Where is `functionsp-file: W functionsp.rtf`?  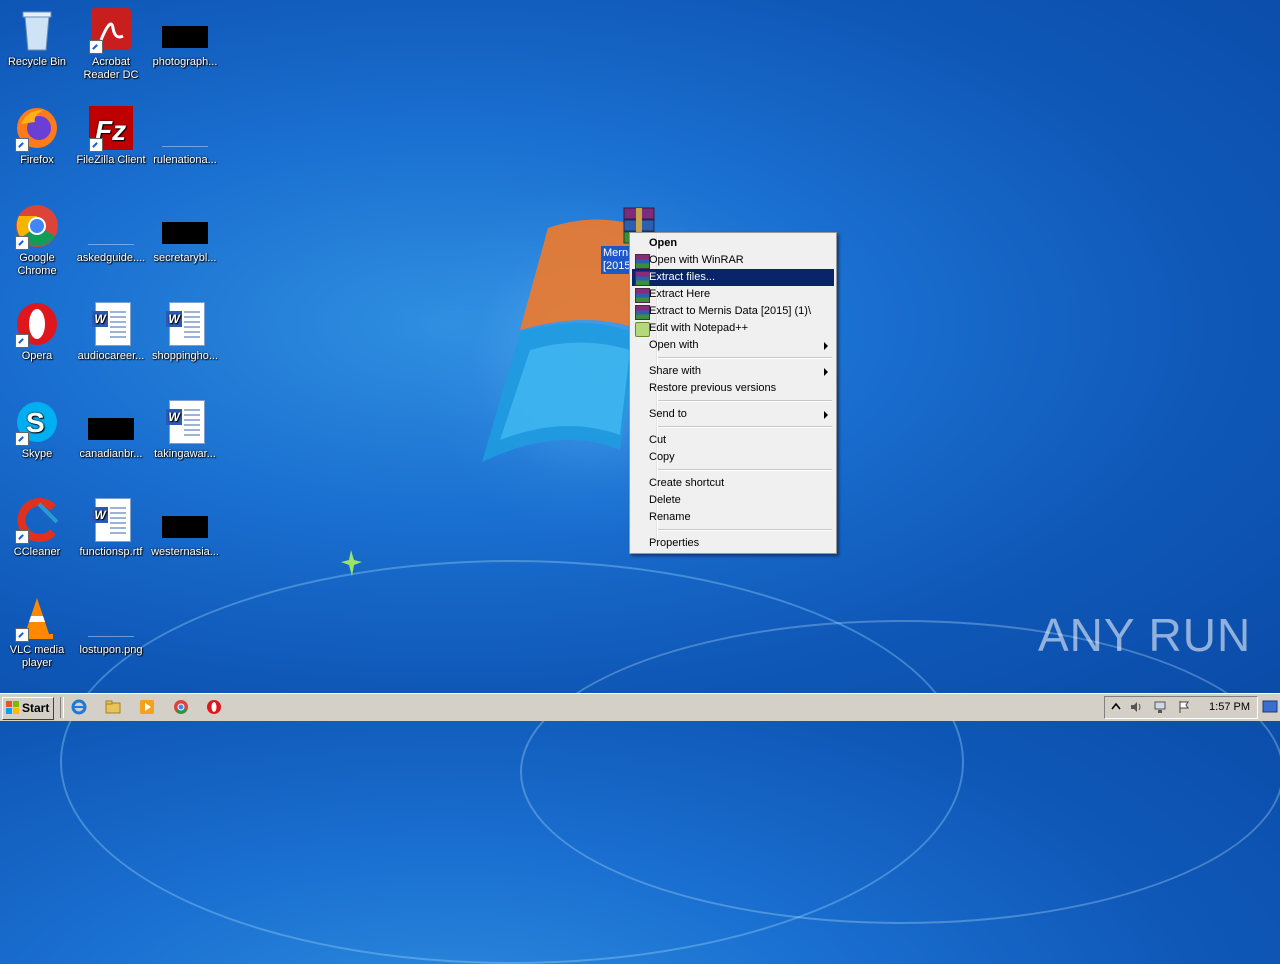
functionsp-file: W functionsp.rtf is located at coordinates (111, 527).